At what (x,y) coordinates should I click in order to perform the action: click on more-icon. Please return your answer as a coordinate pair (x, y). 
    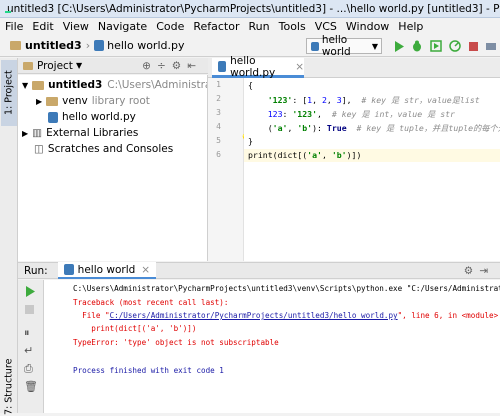
    Looking at the image, I should click on (491, 46).